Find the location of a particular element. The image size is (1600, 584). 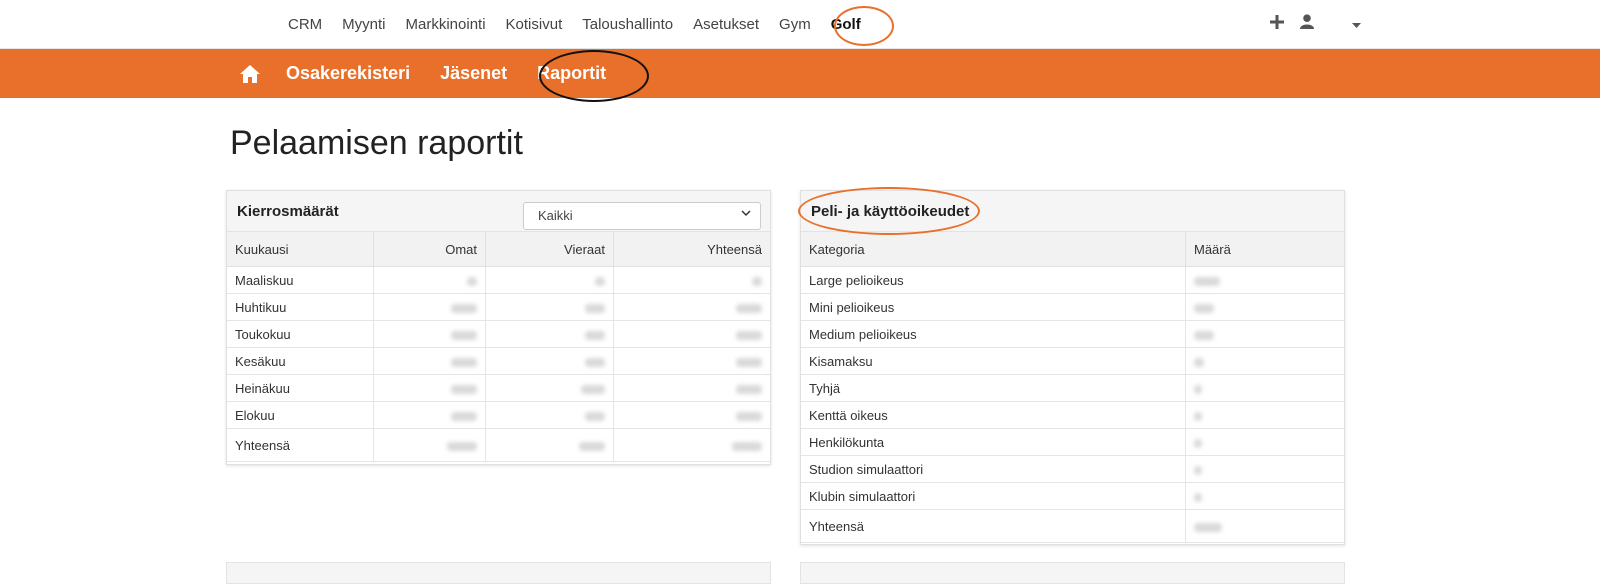

row-label: Studion simulaattori is located at coordinates (993, 469).